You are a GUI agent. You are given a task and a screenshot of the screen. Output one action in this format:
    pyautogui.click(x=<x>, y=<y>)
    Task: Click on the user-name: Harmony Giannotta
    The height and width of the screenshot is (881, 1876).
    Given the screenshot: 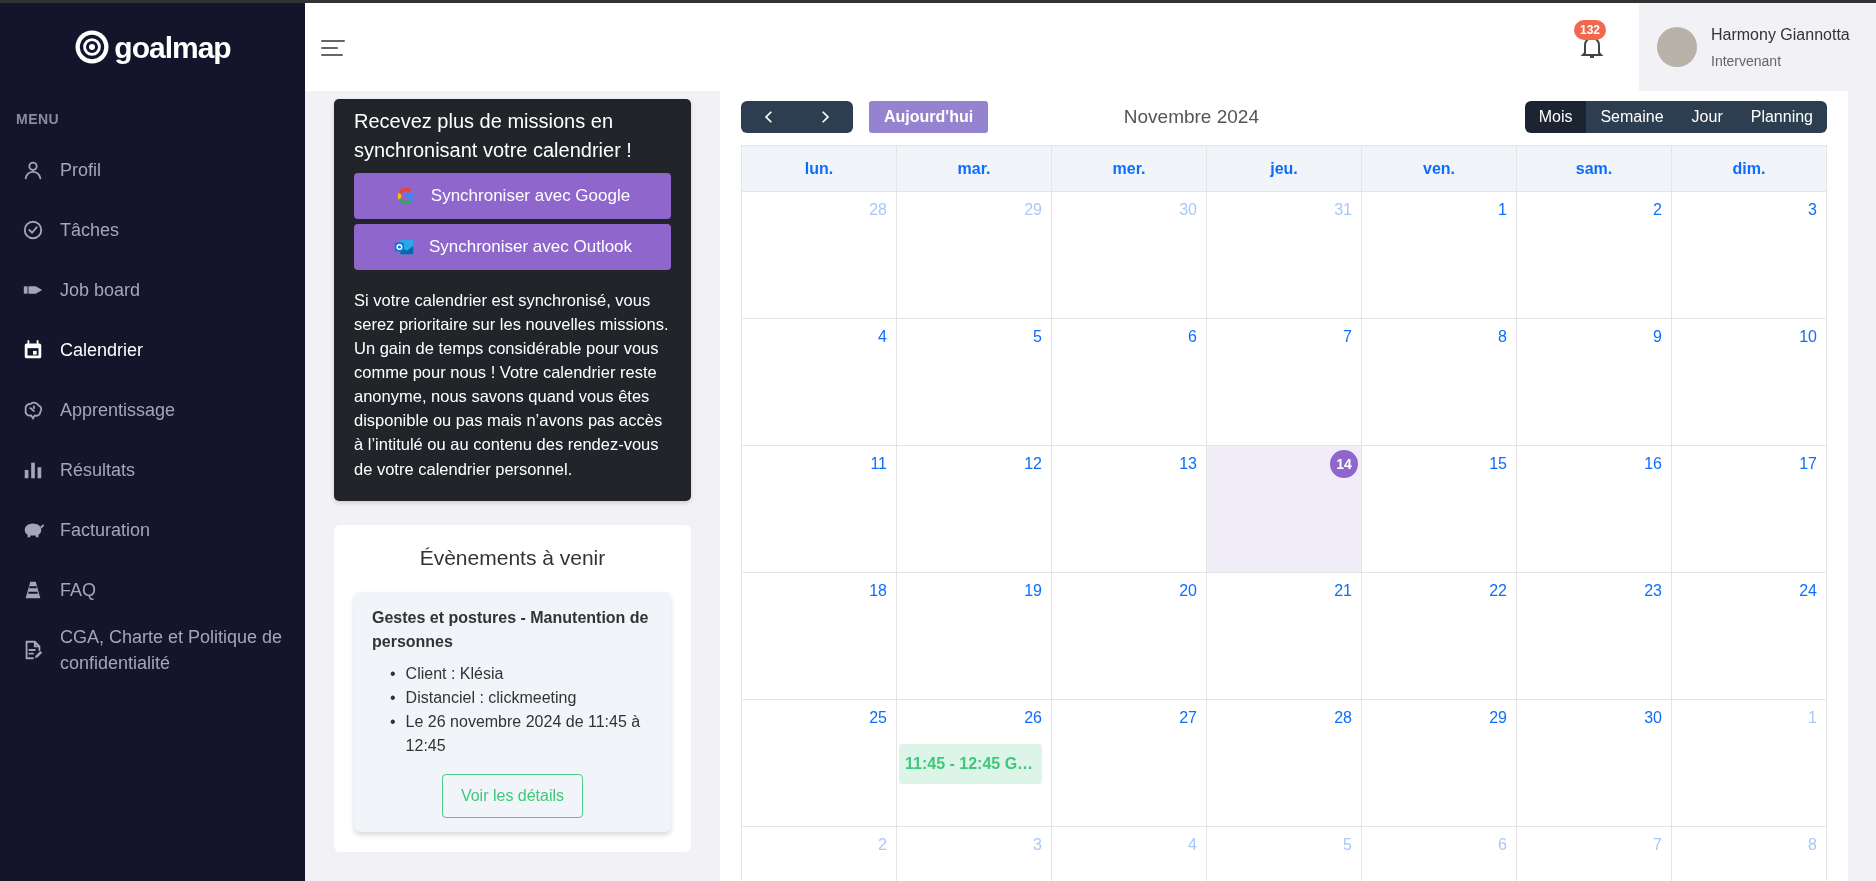 What is the action you would take?
    pyautogui.click(x=1780, y=34)
    